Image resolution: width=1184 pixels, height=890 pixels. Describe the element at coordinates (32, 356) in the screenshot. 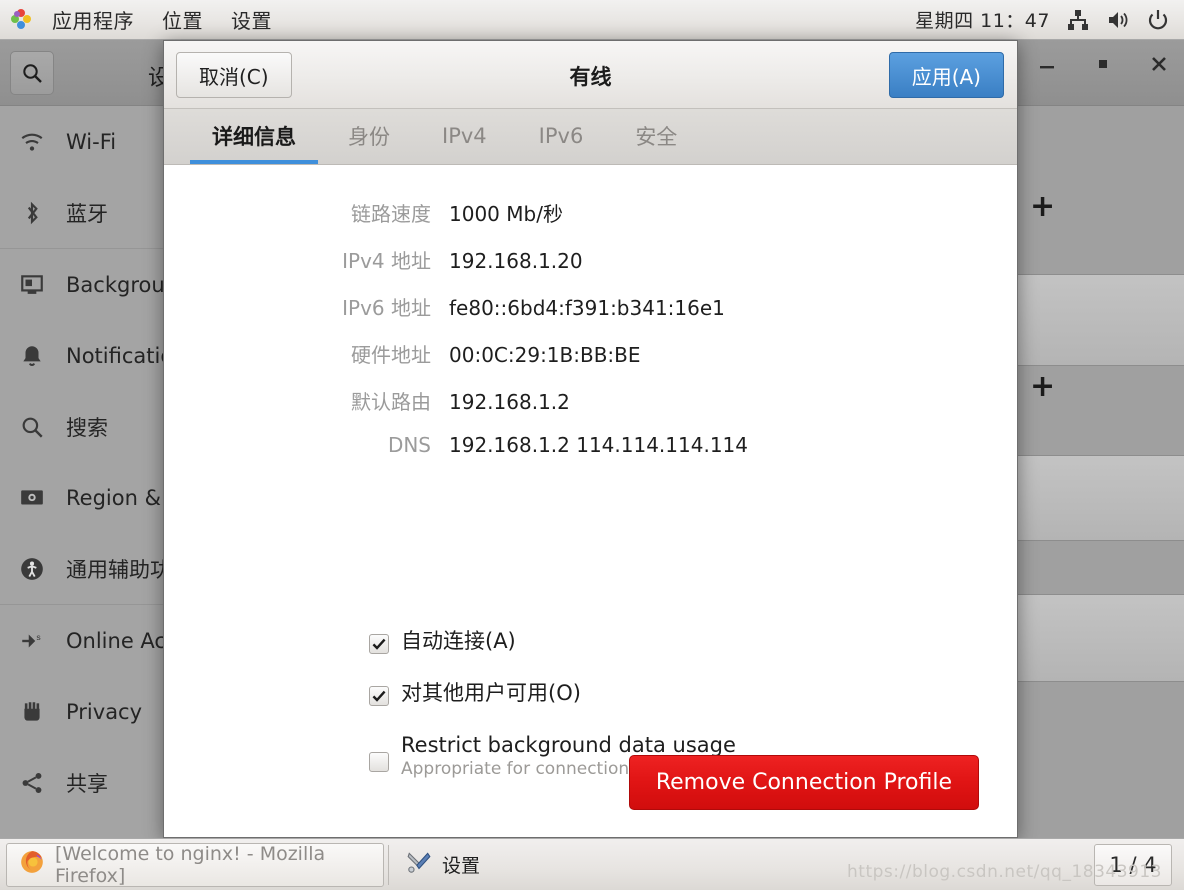

I see `notifications-icon` at that location.